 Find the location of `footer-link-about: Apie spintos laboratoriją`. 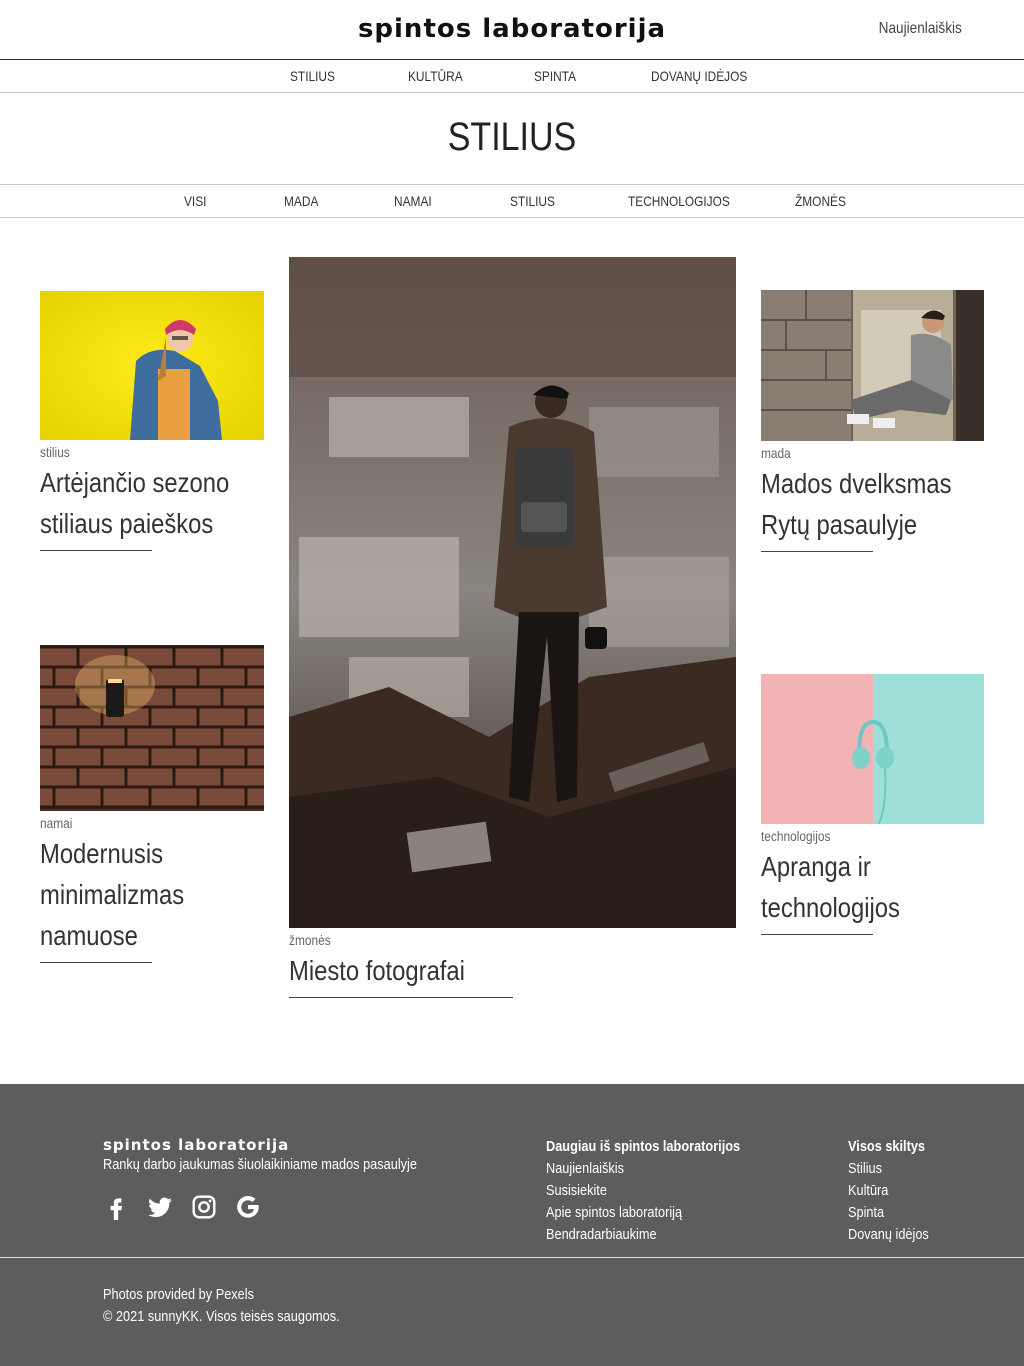

footer-link-about: Apie spintos laboratoriją is located at coordinates (643, 1213).